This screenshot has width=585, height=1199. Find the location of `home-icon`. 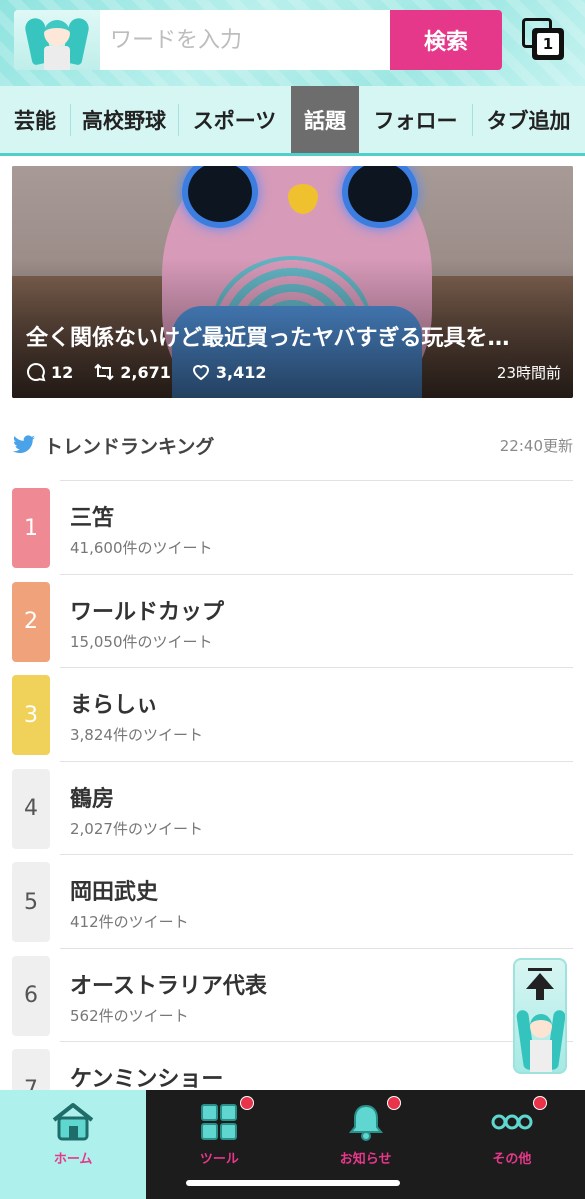

home-icon is located at coordinates (73, 1122).